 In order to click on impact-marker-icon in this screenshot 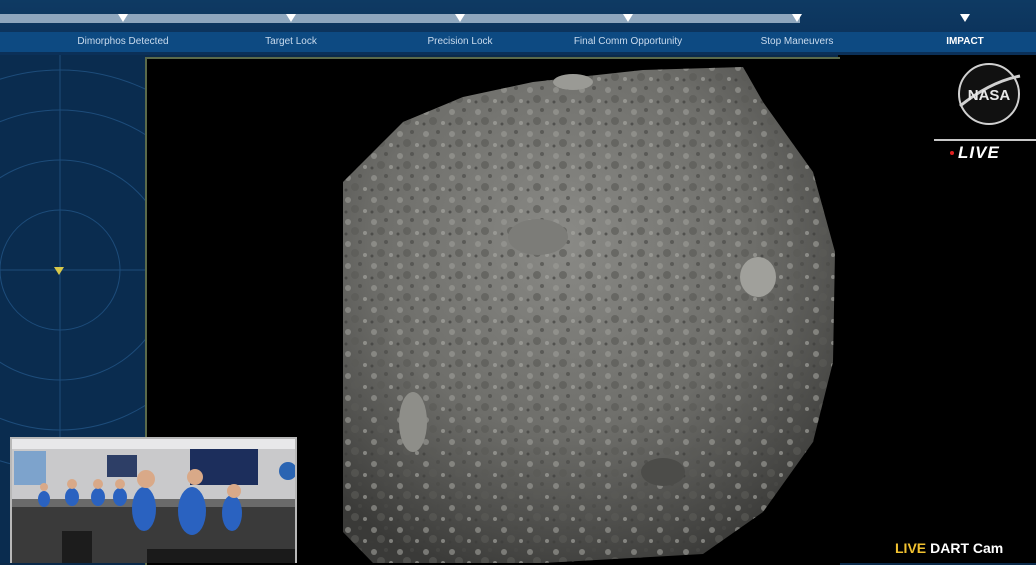, I will do `click(965, 18)`.